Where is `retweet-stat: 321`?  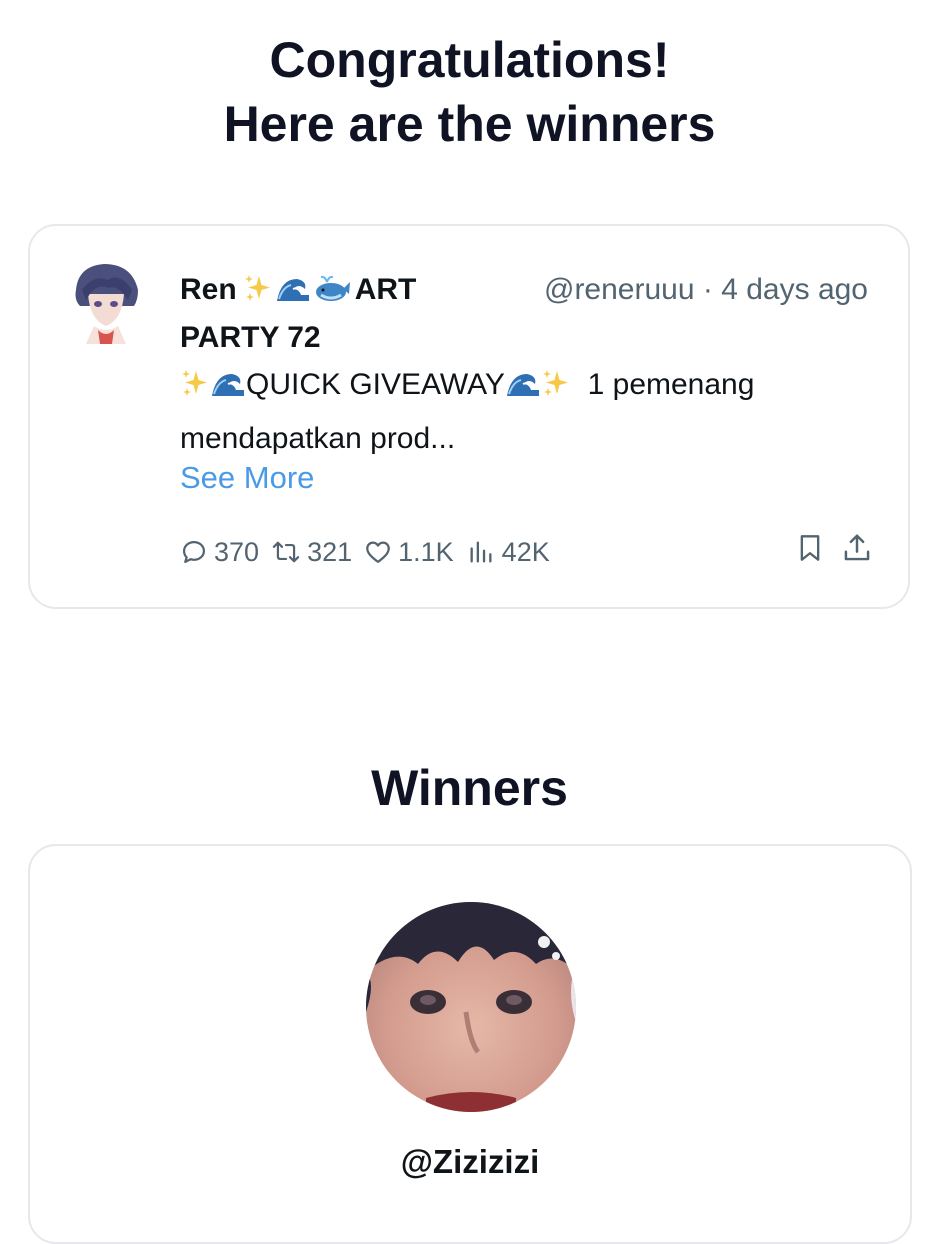 retweet-stat: 321 is located at coordinates (311, 552).